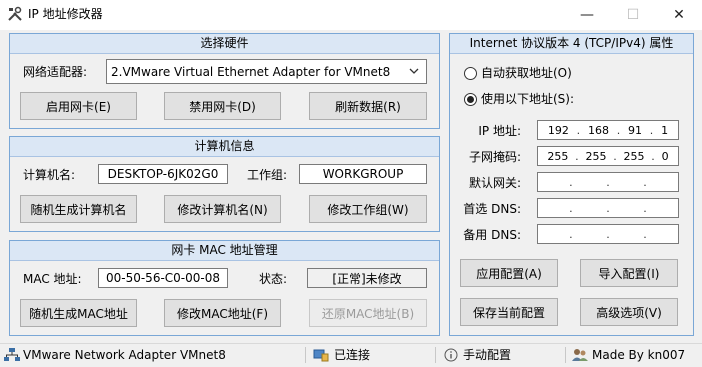  Describe the element at coordinates (558, 130) in the screenshot. I see `ip-octet-1: 192` at that location.